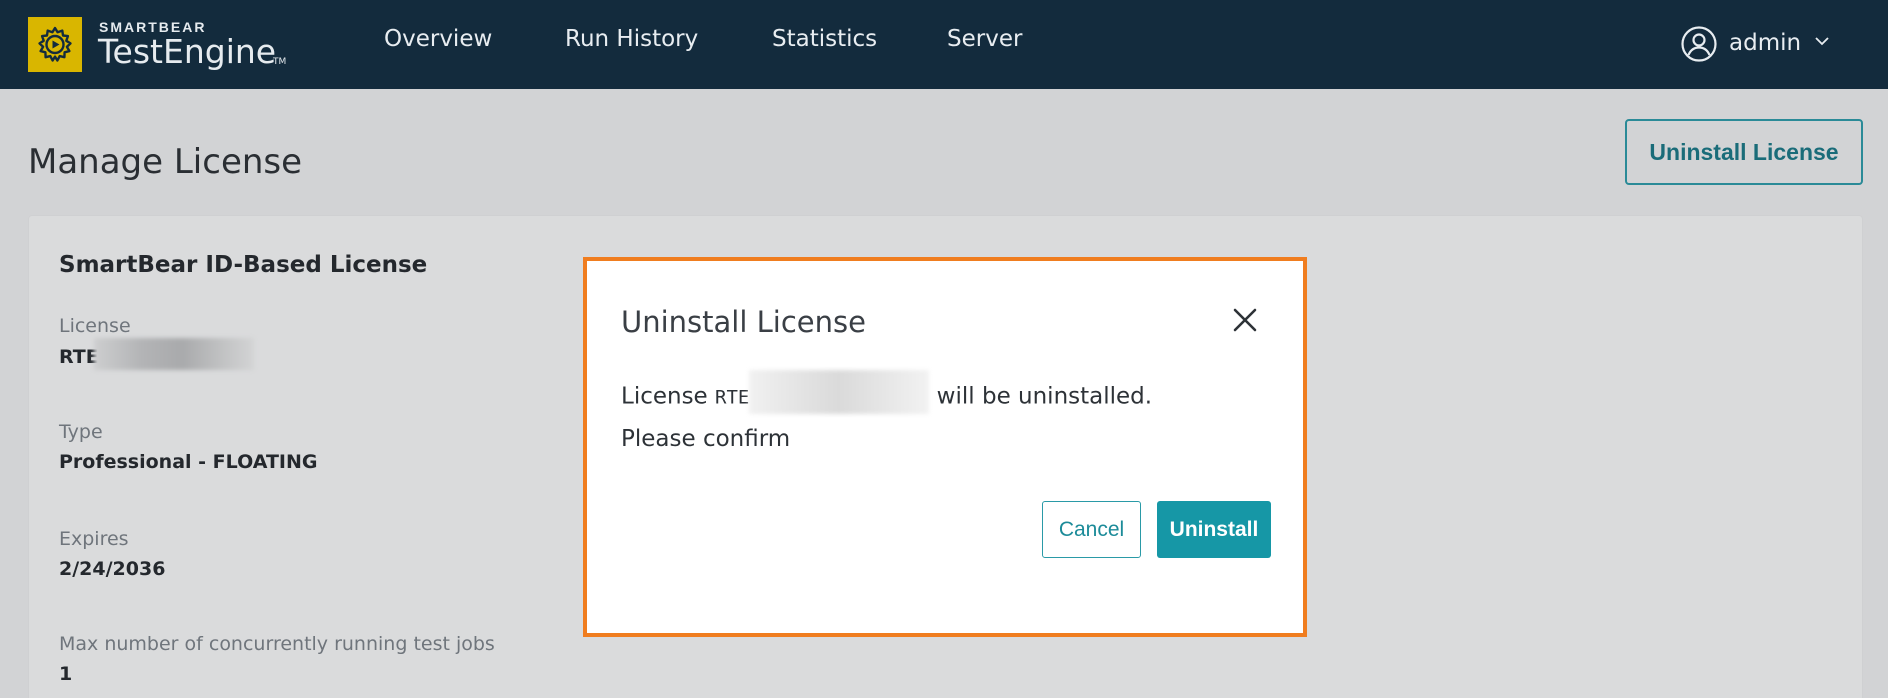  What do you see at coordinates (706, 439) in the screenshot?
I see `dialog-confirm-text: Please confirm` at bounding box center [706, 439].